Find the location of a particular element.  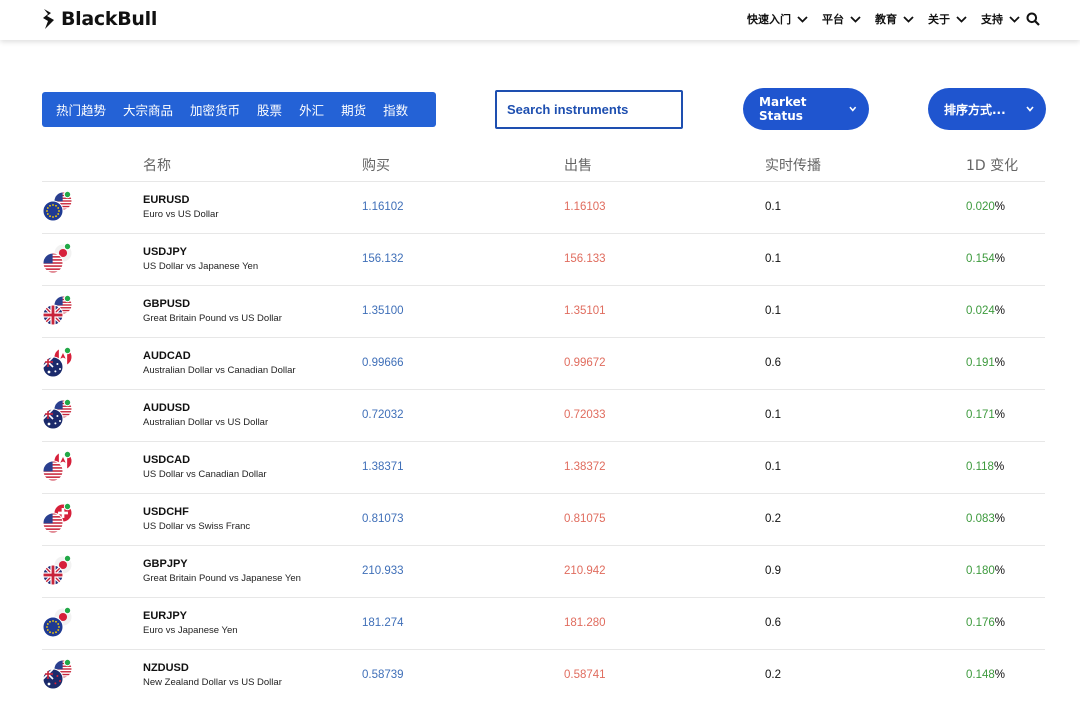

instrument-symbol: GBPUSD is located at coordinates (166, 304).